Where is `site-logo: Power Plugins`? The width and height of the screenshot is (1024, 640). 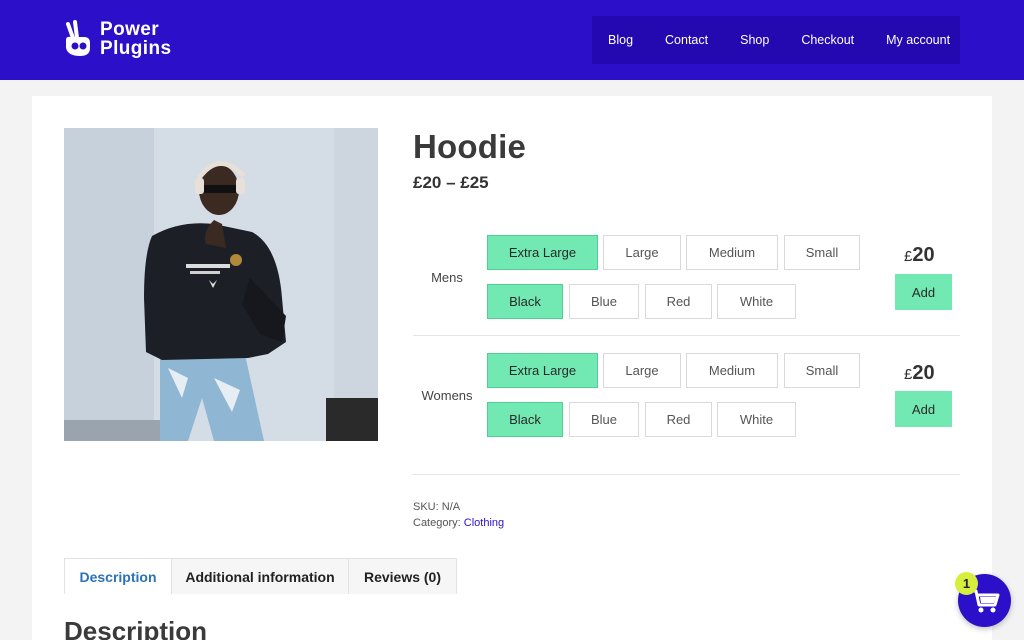
site-logo: Power Plugins is located at coordinates (116, 39).